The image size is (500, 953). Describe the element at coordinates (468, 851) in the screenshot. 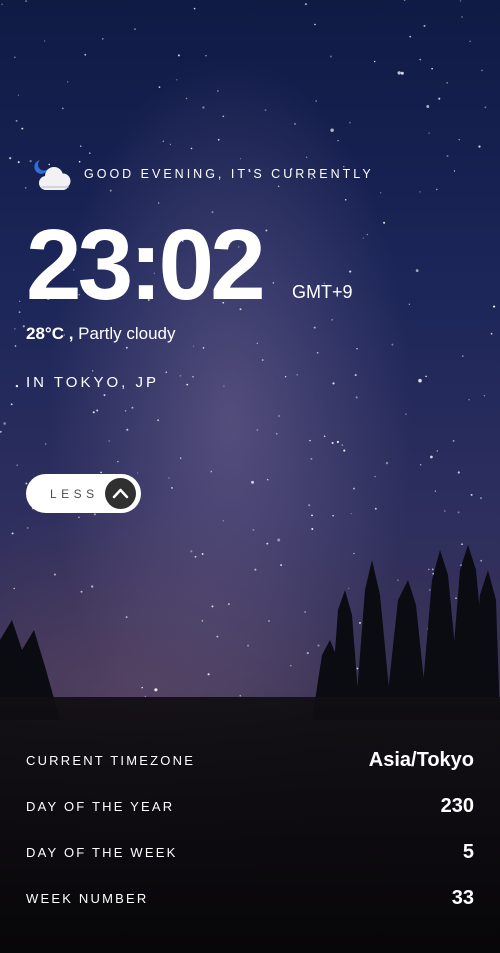

I see `detail-value: 5` at that location.